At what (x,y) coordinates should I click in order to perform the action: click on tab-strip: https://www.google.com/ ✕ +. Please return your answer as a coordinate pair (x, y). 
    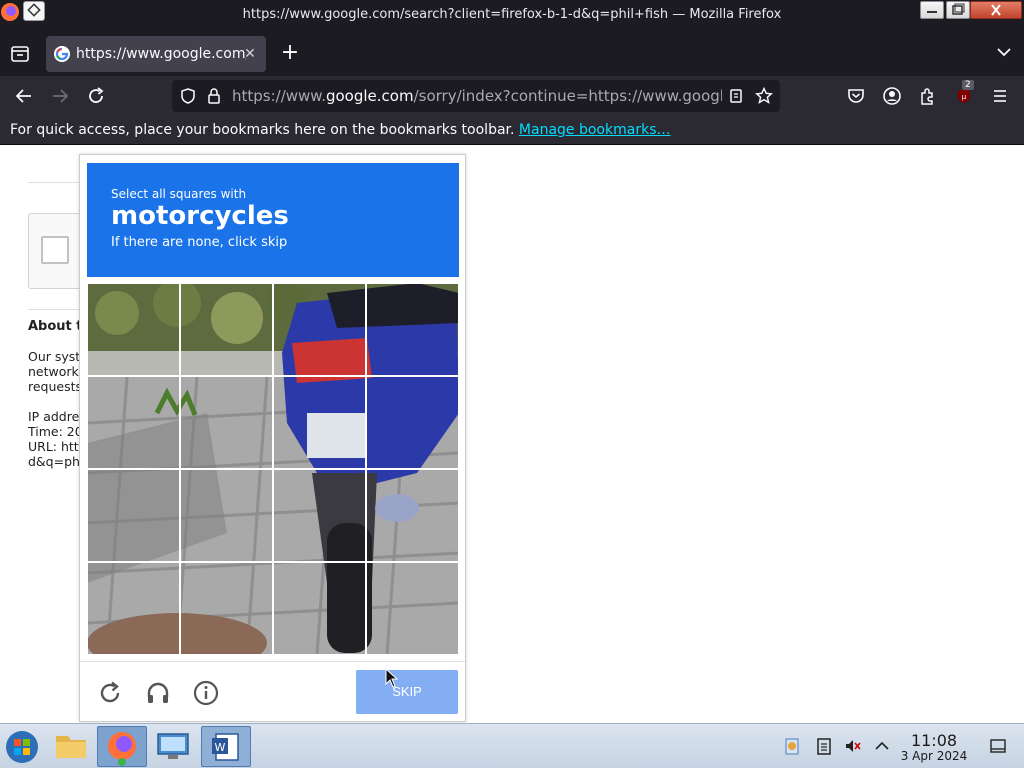
    Looking at the image, I should click on (512, 53).